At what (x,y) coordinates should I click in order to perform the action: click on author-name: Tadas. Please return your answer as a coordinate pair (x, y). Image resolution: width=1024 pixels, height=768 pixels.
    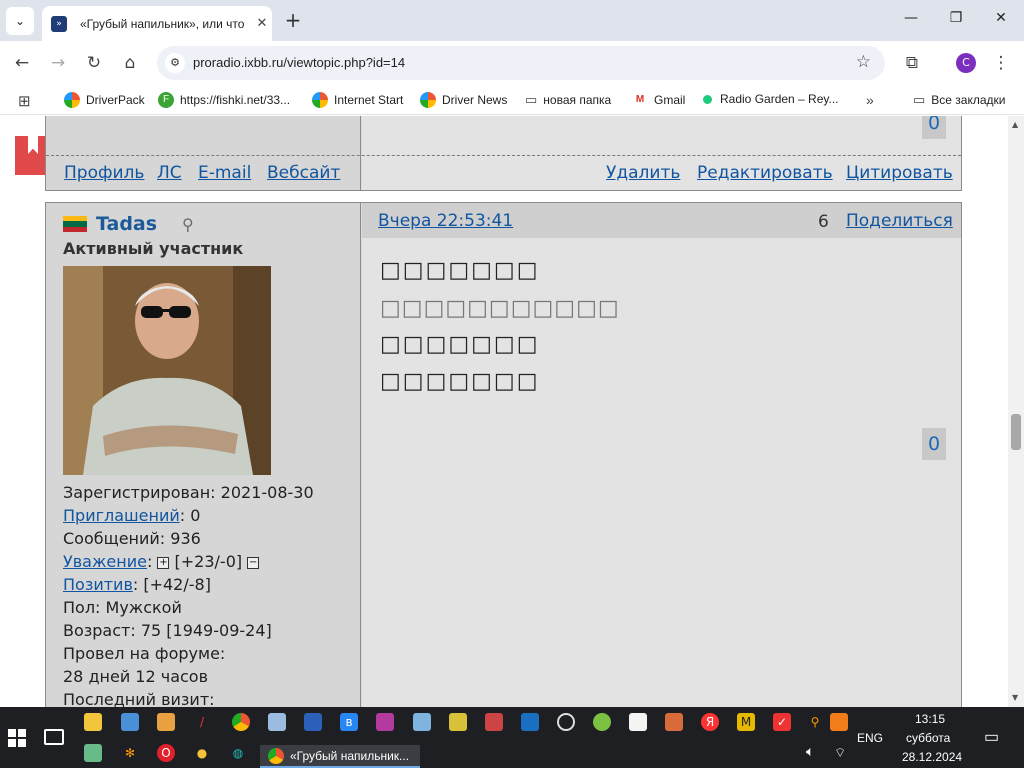
    Looking at the image, I should click on (126, 224).